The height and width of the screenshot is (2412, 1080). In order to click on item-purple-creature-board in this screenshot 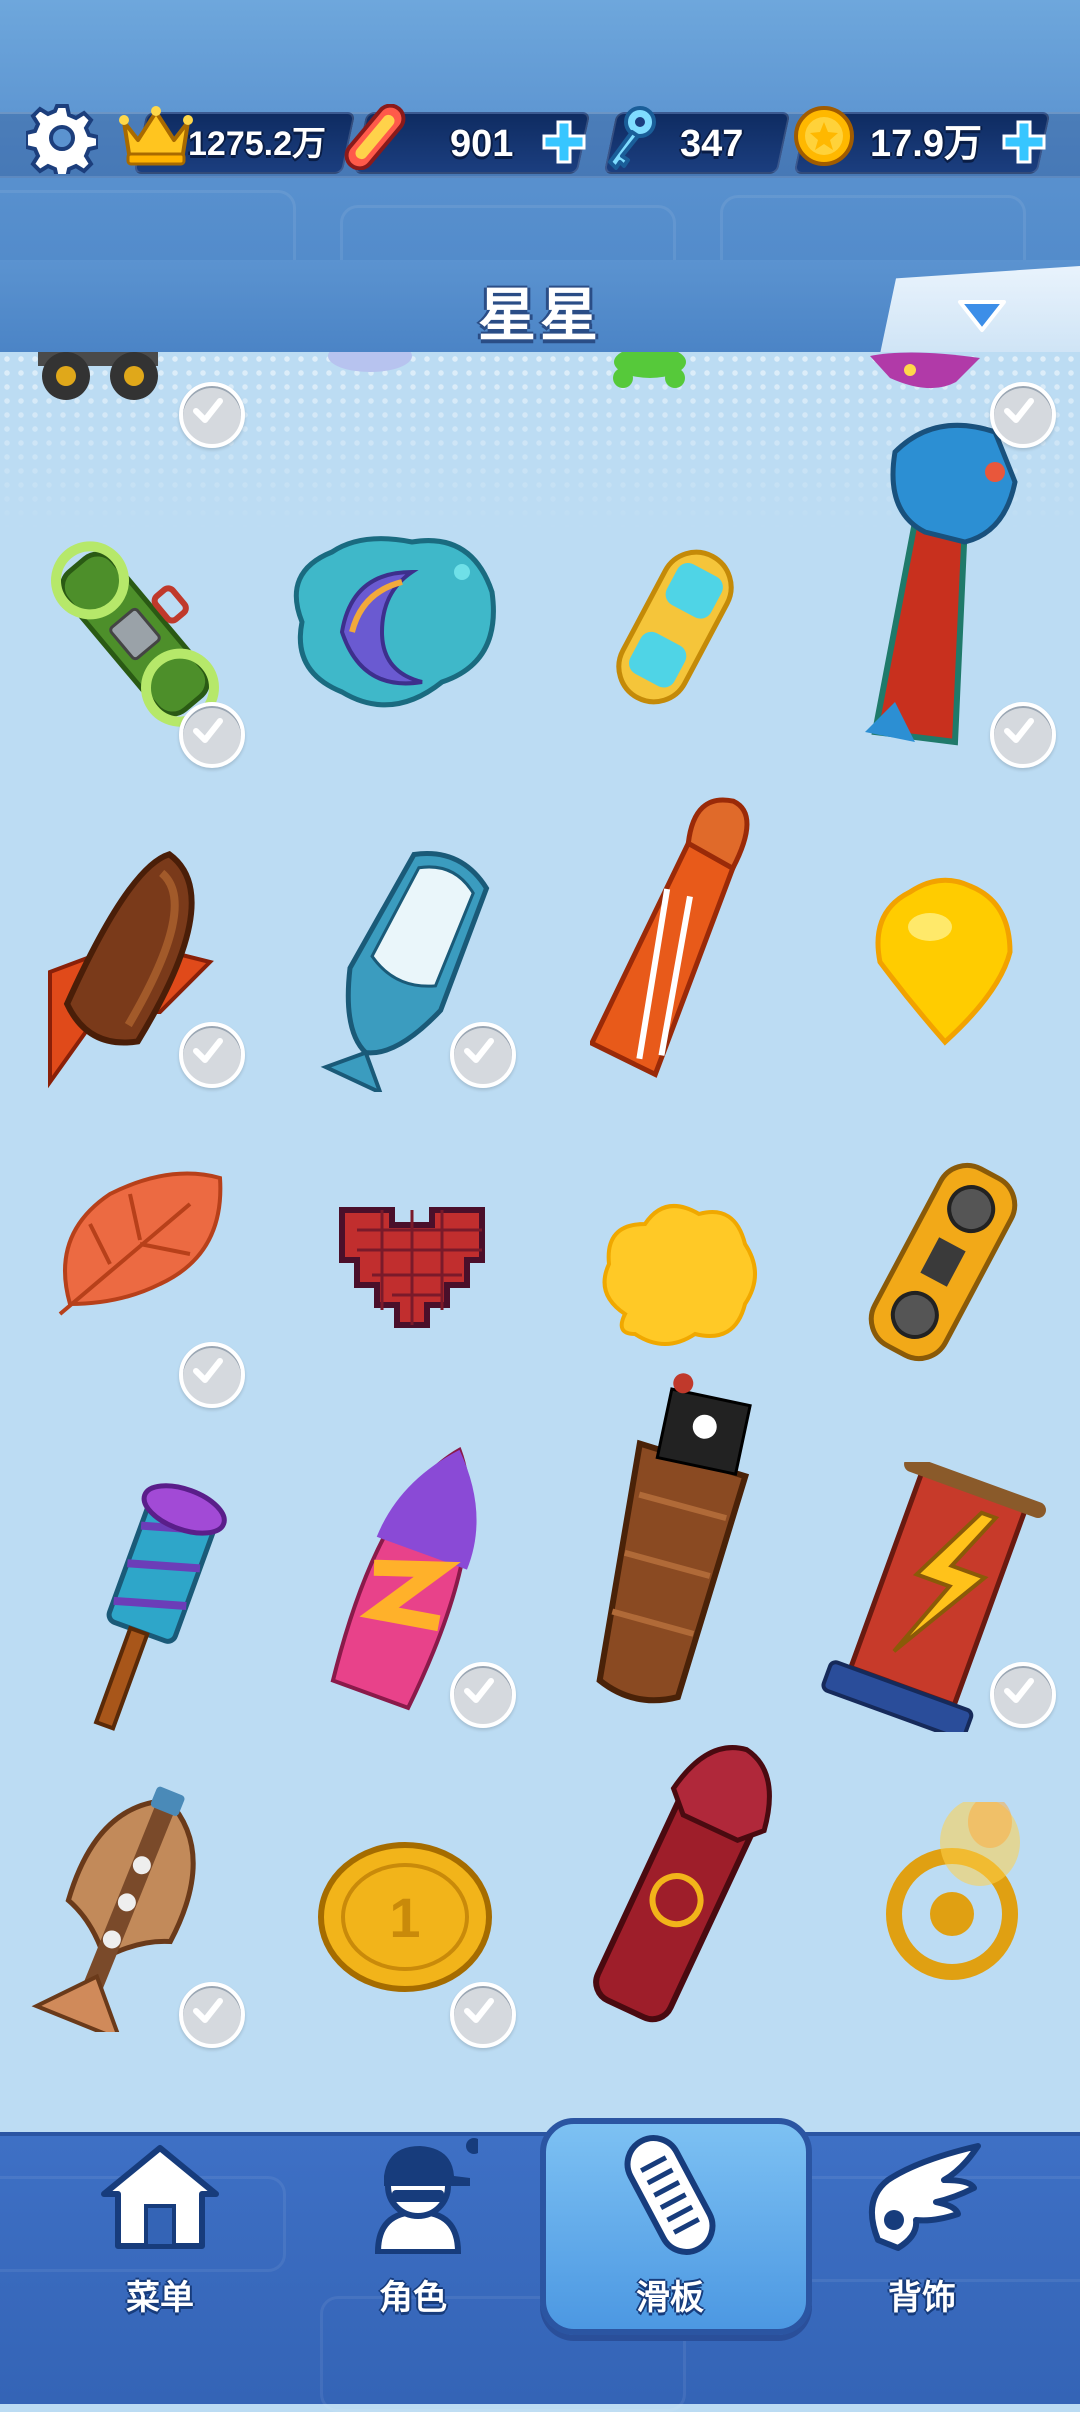, I will do `click(930, 377)`.